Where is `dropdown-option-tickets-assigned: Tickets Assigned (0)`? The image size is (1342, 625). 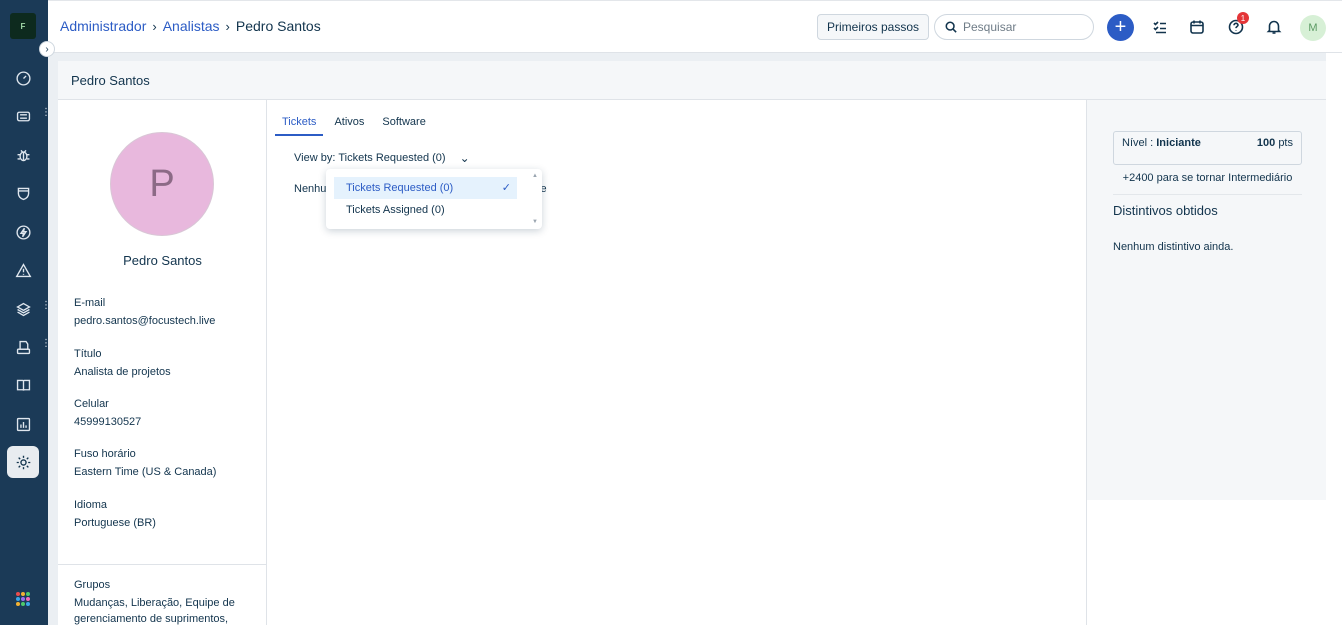
dropdown-option-tickets-assigned: Tickets Assigned (0) is located at coordinates (425, 210).